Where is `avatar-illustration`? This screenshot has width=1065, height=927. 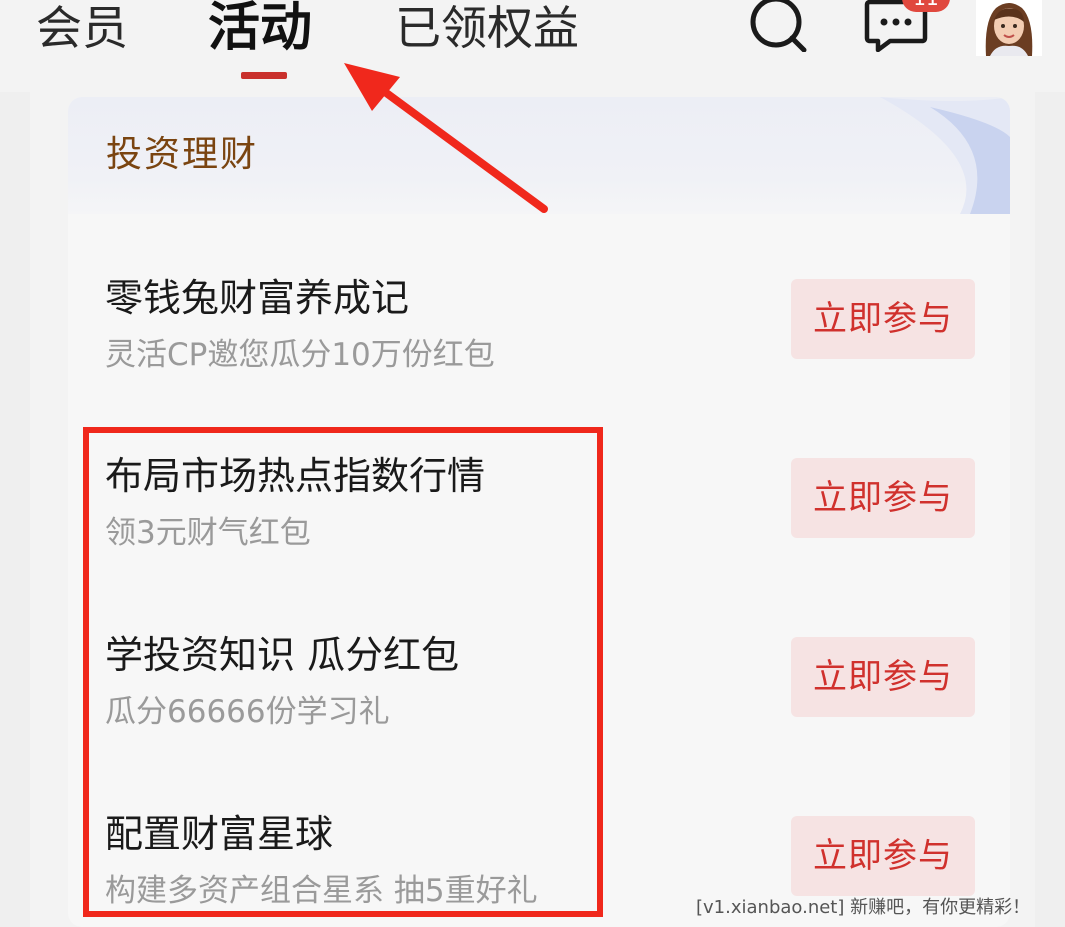 avatar-illustration is located at coordinates (1009, 28).